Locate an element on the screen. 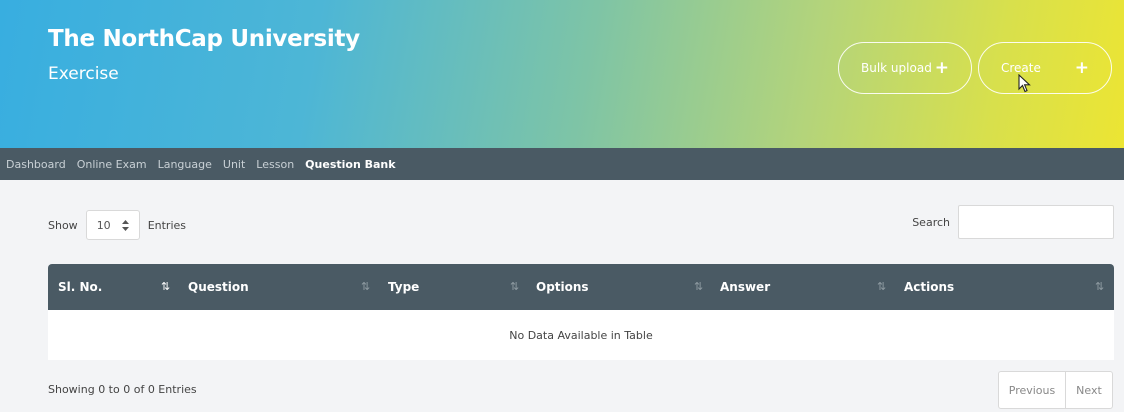 The width and height of the screenshot is (1124, 412). empty-table-message: No Data Available in Table is located at coordinates (581, 335).